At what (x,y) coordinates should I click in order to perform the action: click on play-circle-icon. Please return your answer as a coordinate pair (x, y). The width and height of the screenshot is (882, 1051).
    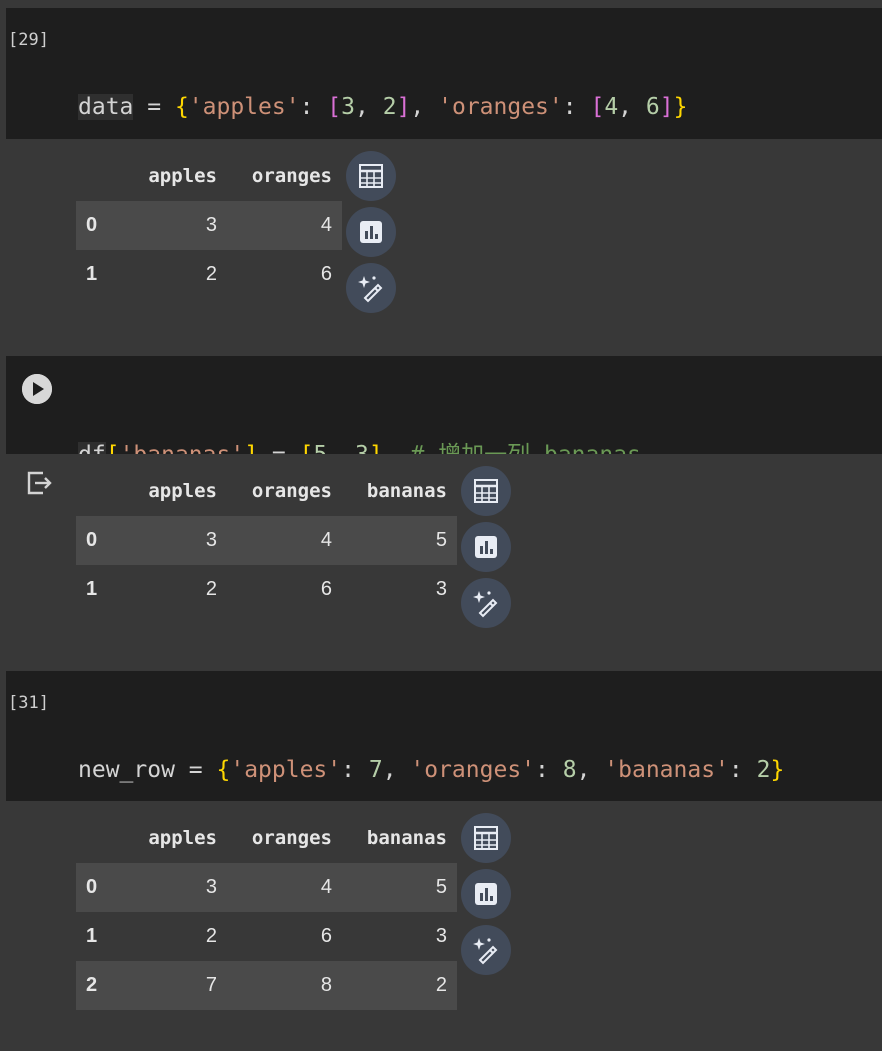
    Looking at the image, I should click on (37, 389).